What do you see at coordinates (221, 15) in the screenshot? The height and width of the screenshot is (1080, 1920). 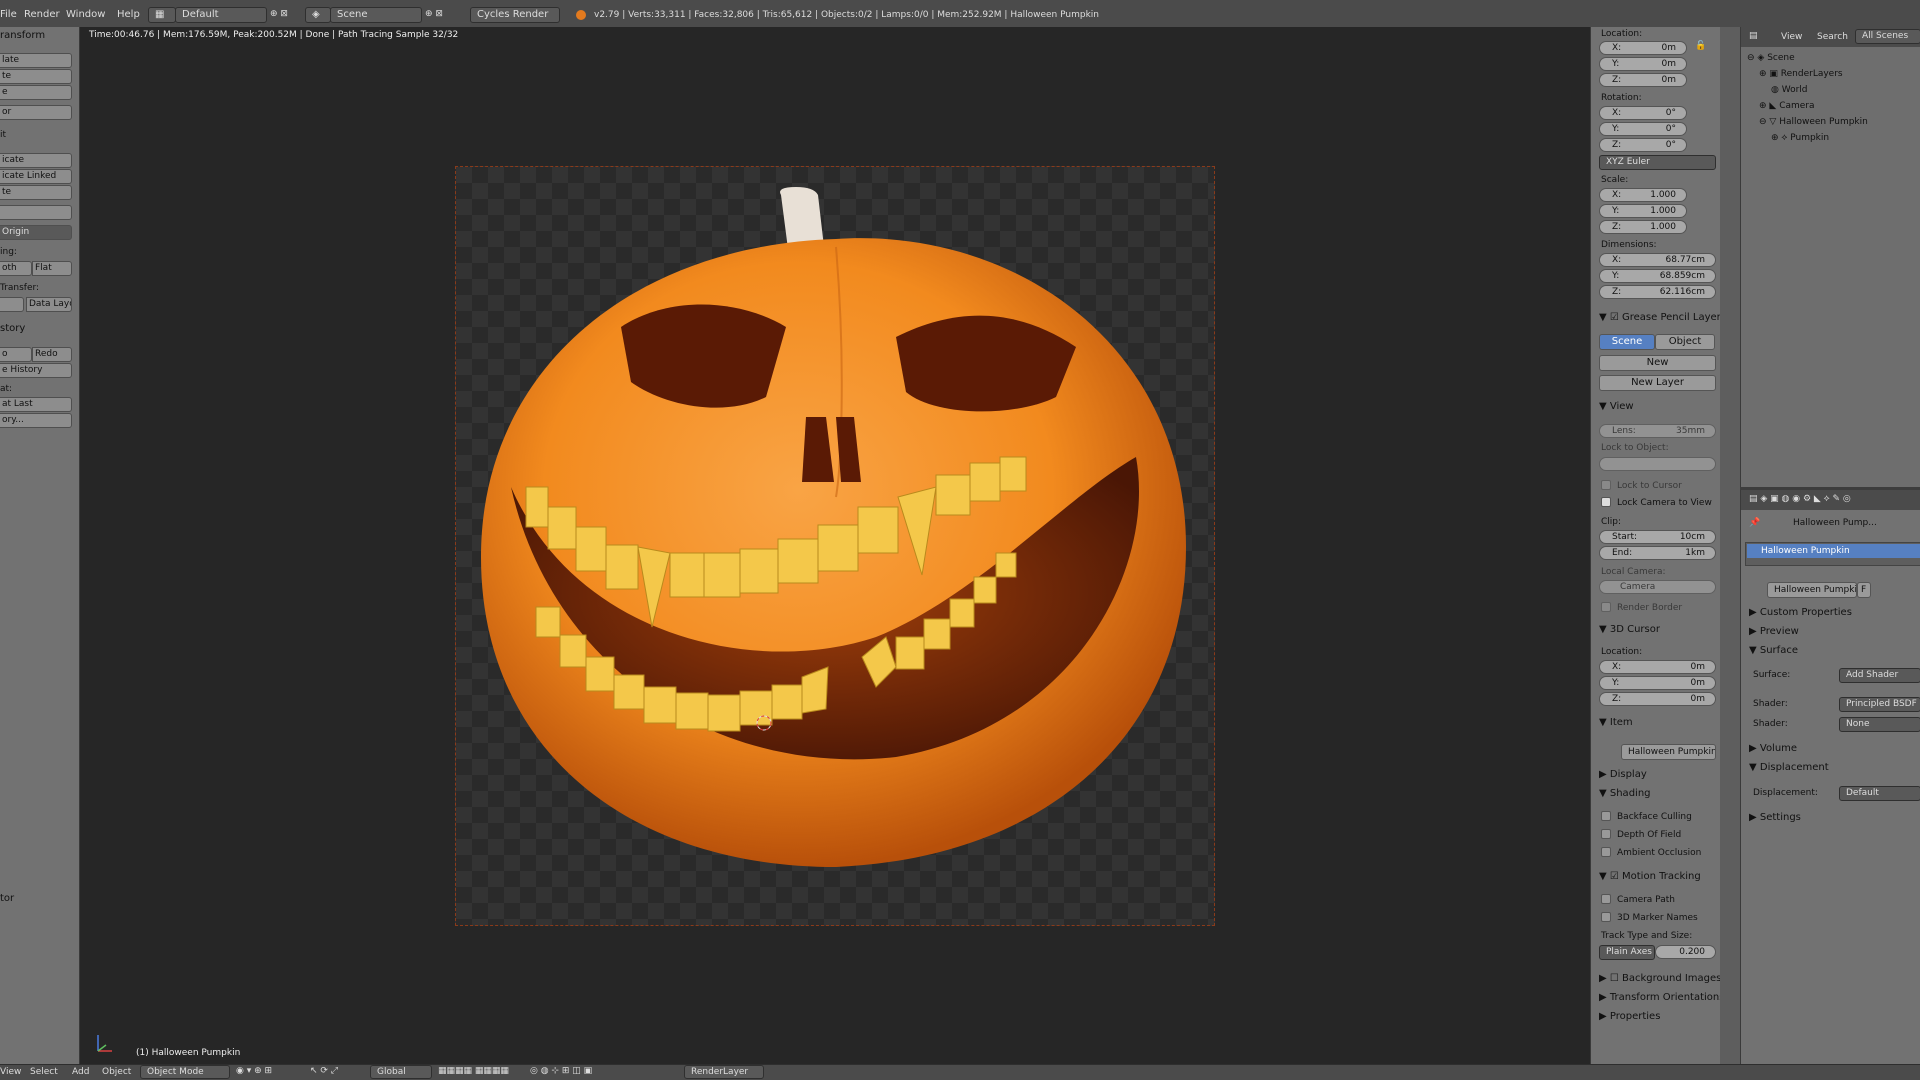 I see `layout-selector: Default` at bounding box center [221, 15].